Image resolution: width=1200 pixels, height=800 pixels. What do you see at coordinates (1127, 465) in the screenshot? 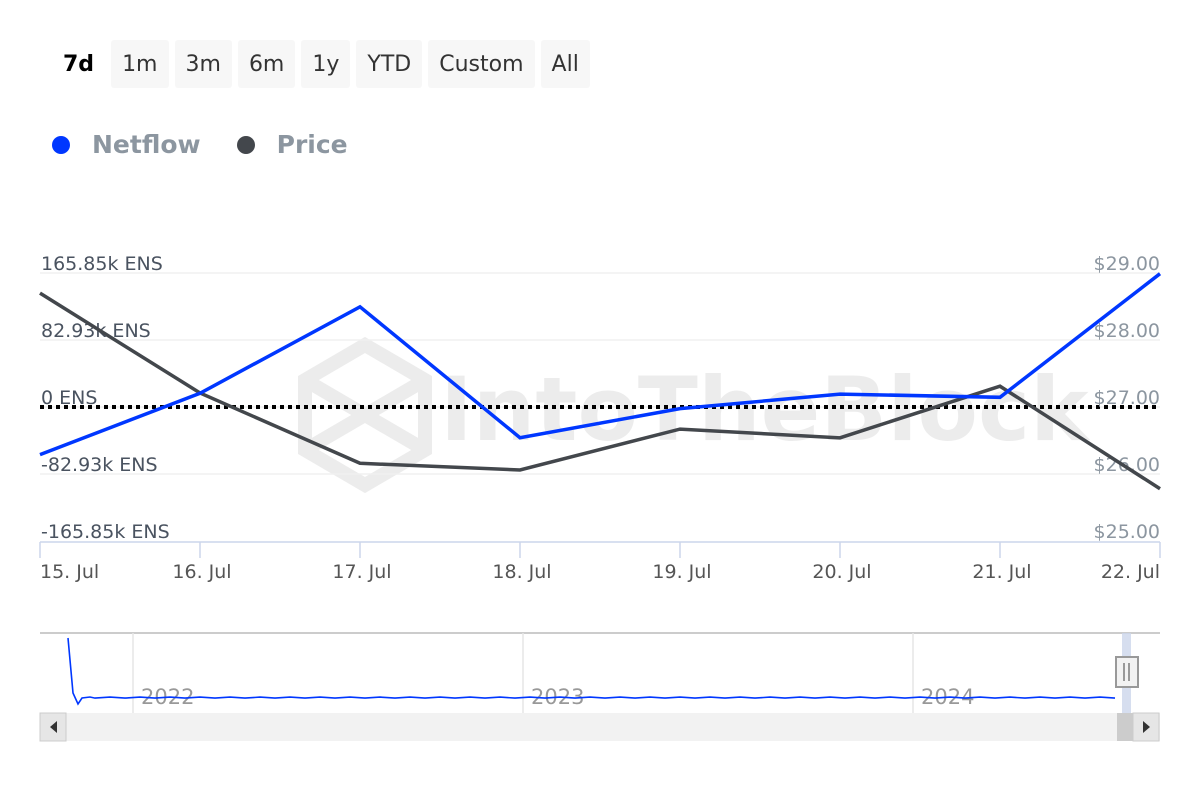
I see `y-right-tick-label: $26.00` at bounding box center [1127, 465].